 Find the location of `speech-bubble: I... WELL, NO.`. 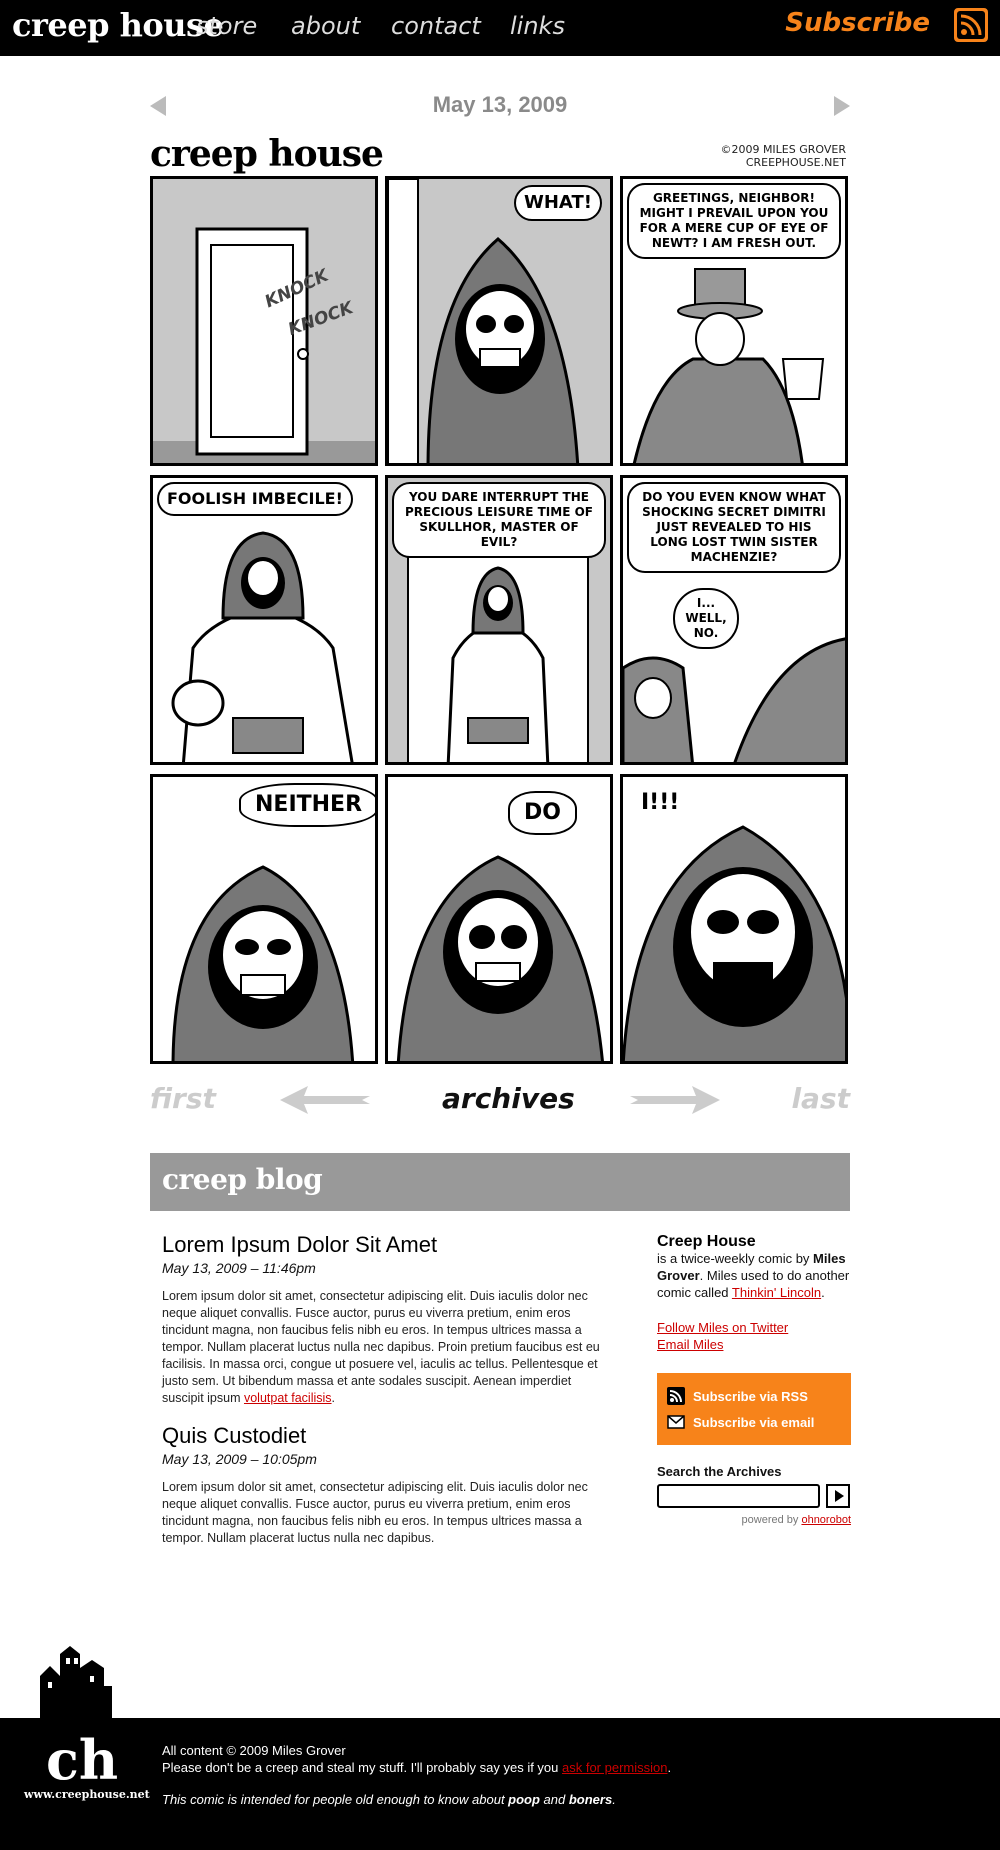

speech-bubble: I... WELL, NO. is located at coordinates (706, 618).